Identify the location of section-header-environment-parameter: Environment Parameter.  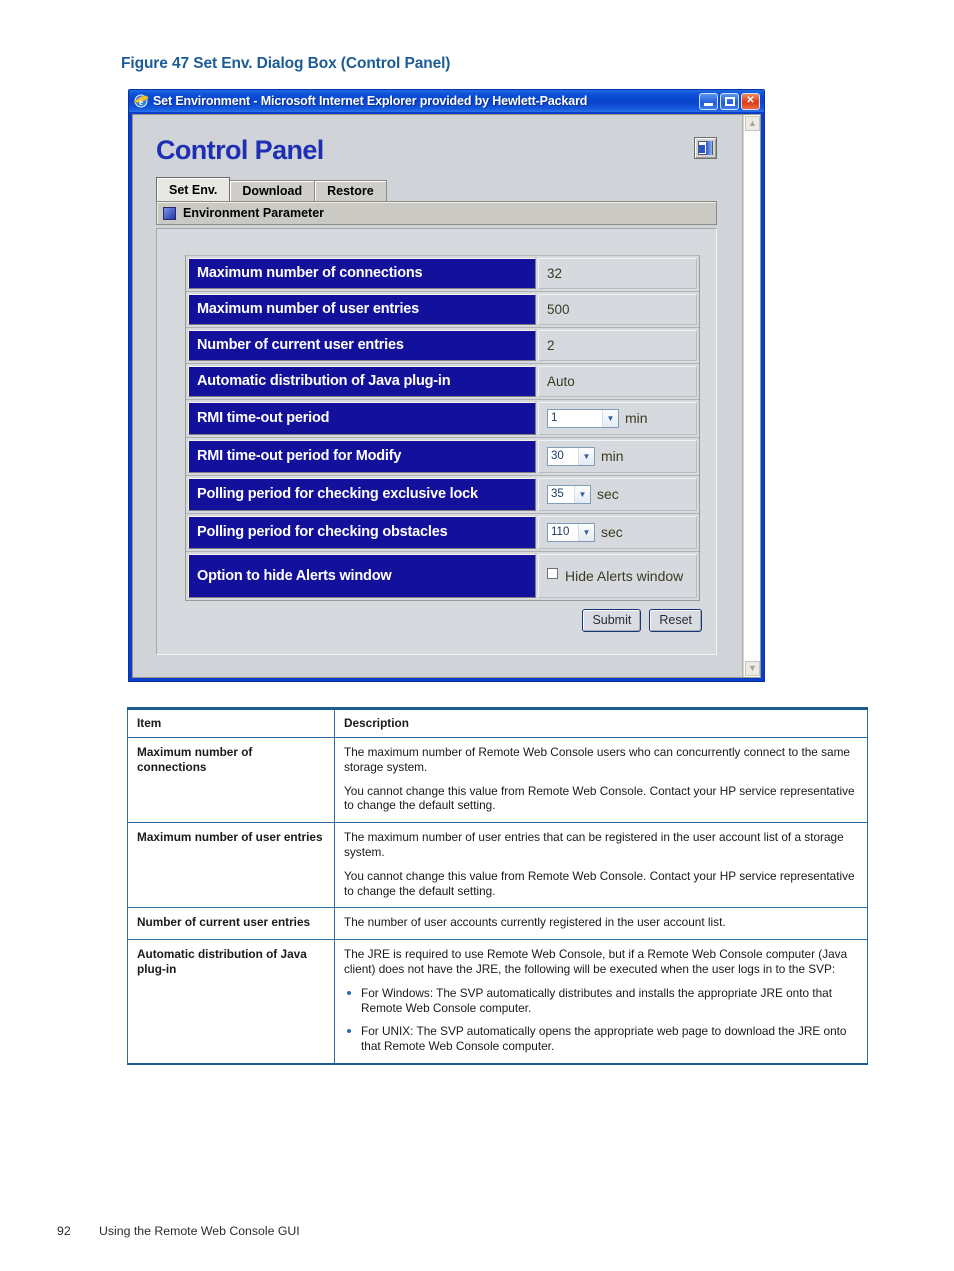
(436, 213).